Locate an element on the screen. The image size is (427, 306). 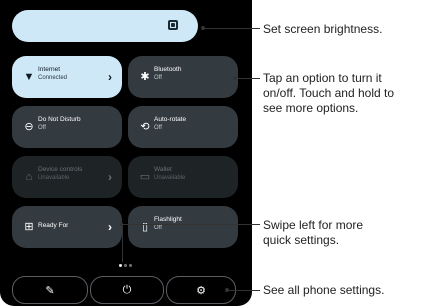
annotation-line: on/off. Touch and hold to is located at coordinates (328, 93).